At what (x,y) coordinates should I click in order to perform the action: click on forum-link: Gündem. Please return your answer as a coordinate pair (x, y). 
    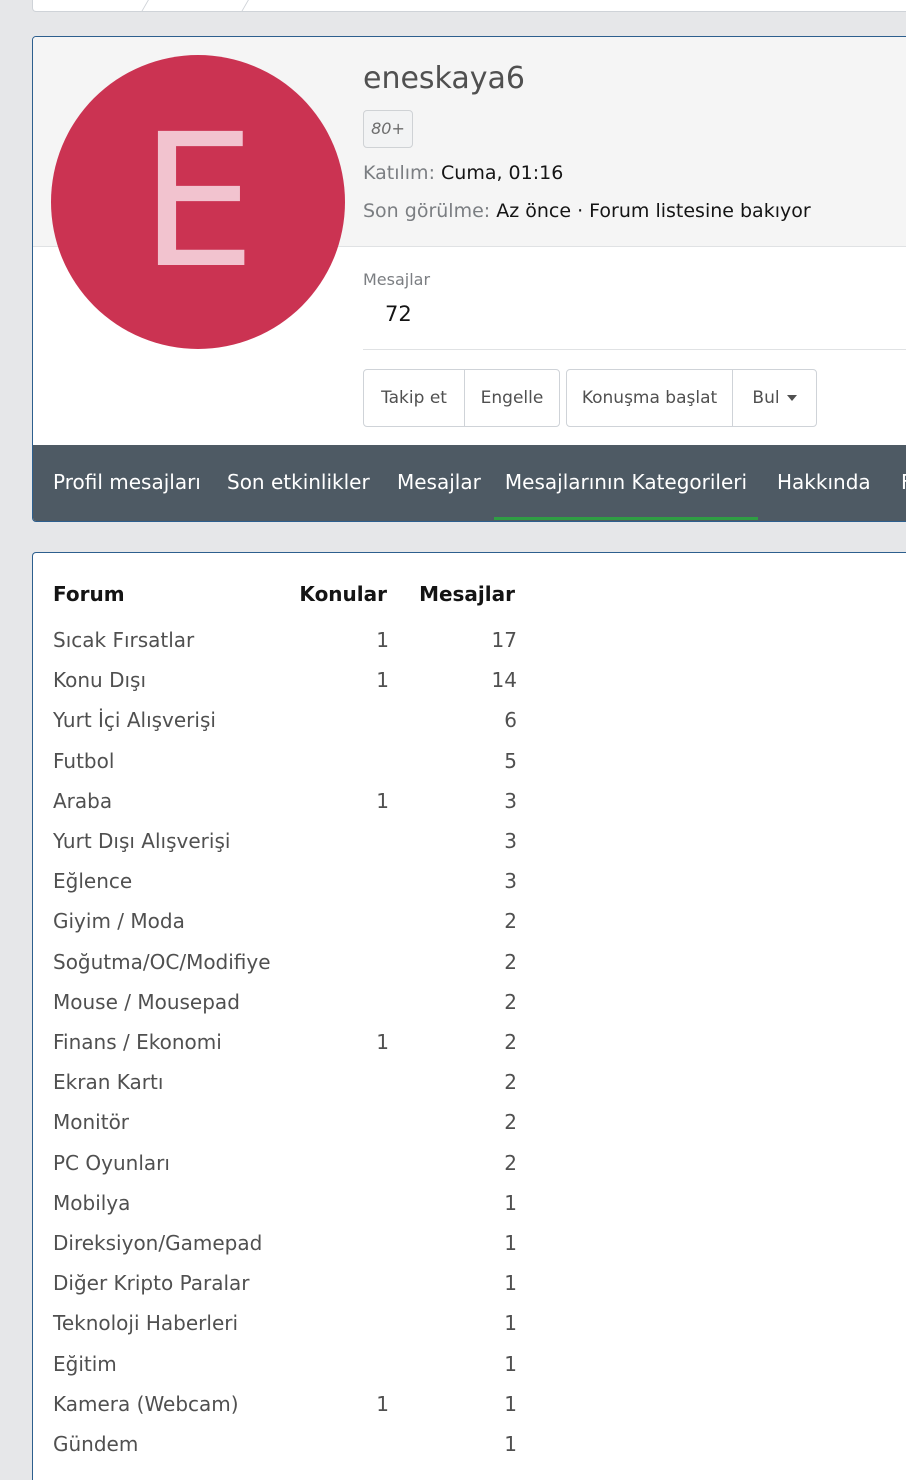
    Looking at the image, I should click on (95, 1444).